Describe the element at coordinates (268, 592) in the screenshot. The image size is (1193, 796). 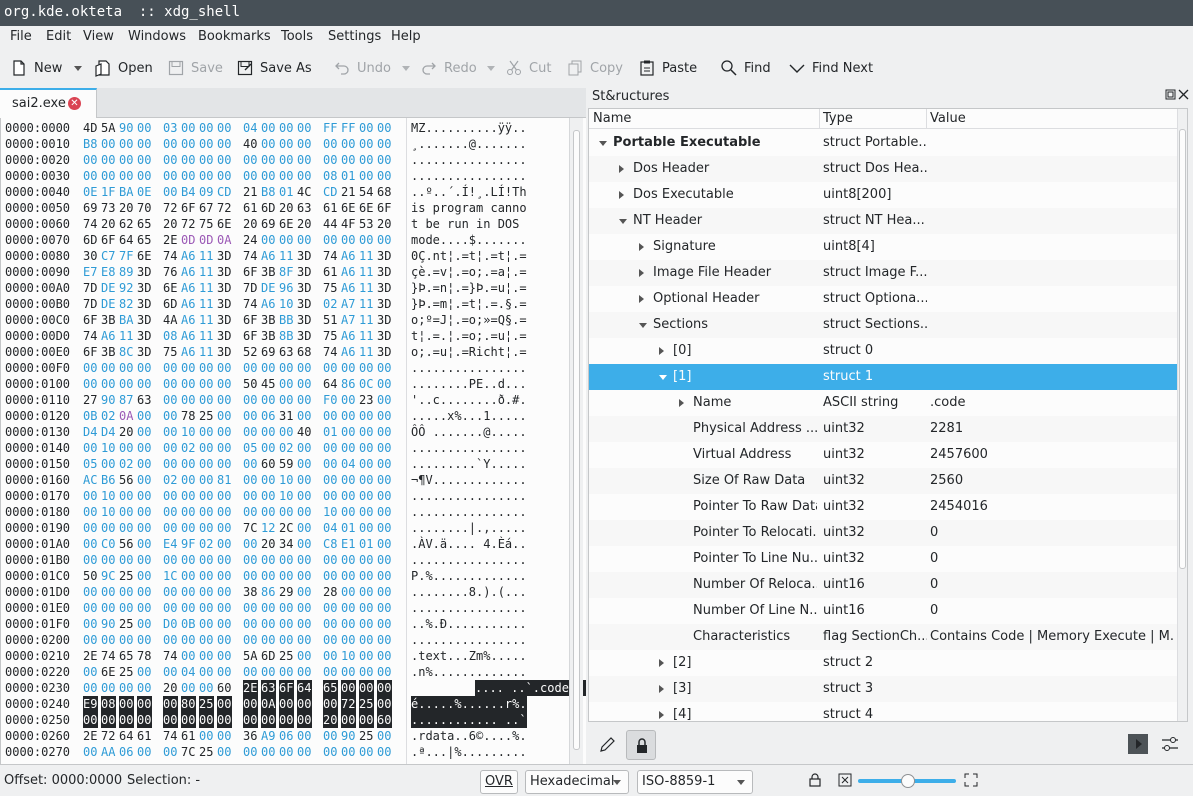
I see `hex-byte: 86` at that location.